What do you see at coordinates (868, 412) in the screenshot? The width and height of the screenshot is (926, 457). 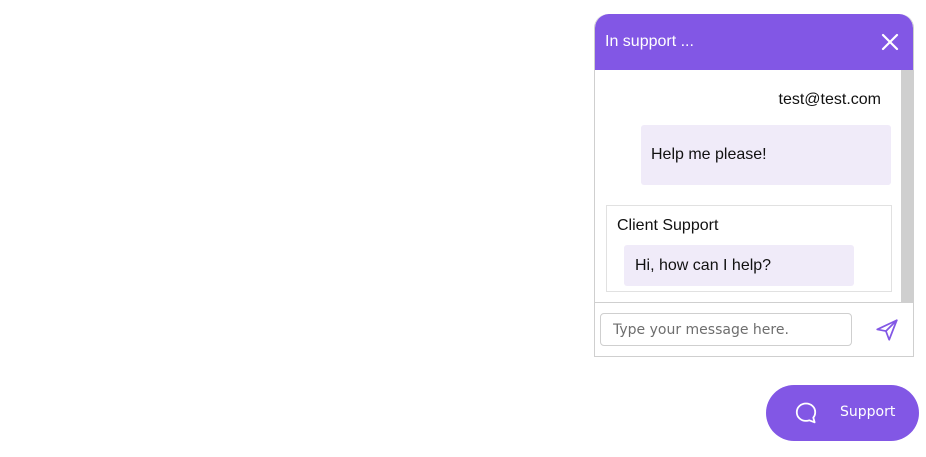 I see `support-launcher-label: Support` at bounding box center [868, 412].